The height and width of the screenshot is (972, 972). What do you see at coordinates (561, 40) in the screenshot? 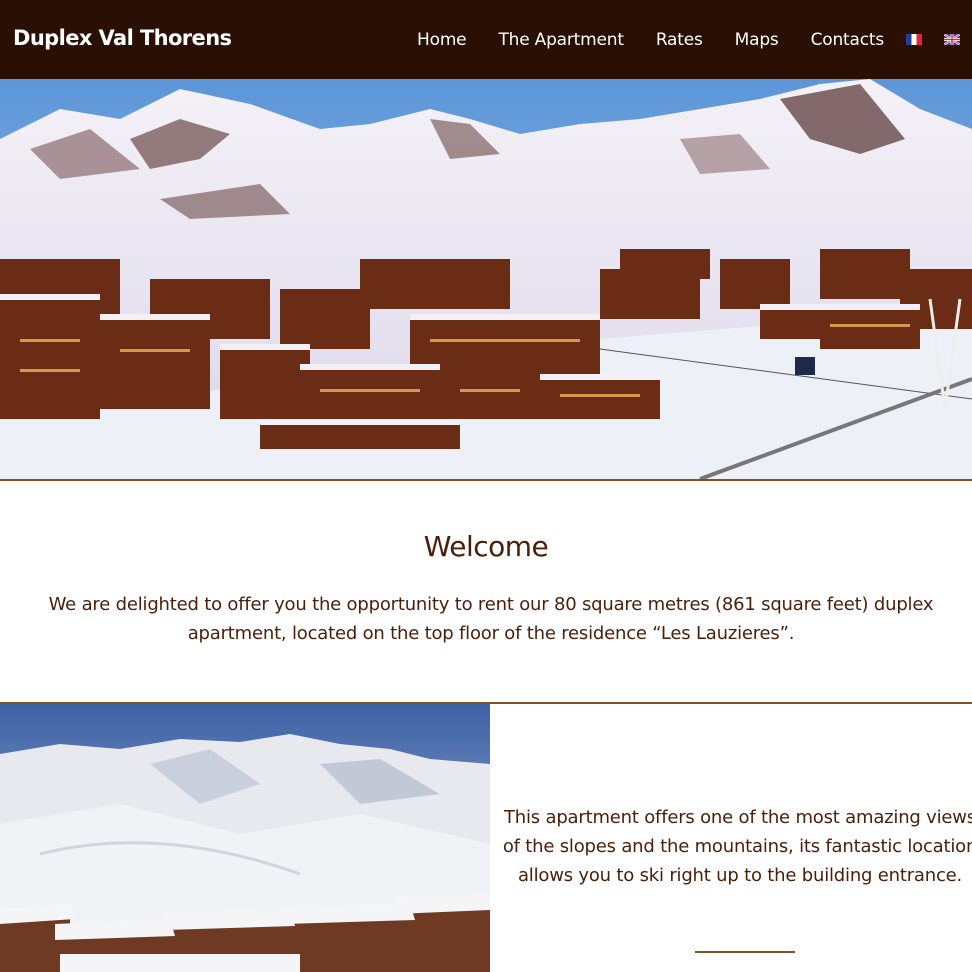
I see `nav-the-apartment: The Apartment` at bounding box center [561, 40].